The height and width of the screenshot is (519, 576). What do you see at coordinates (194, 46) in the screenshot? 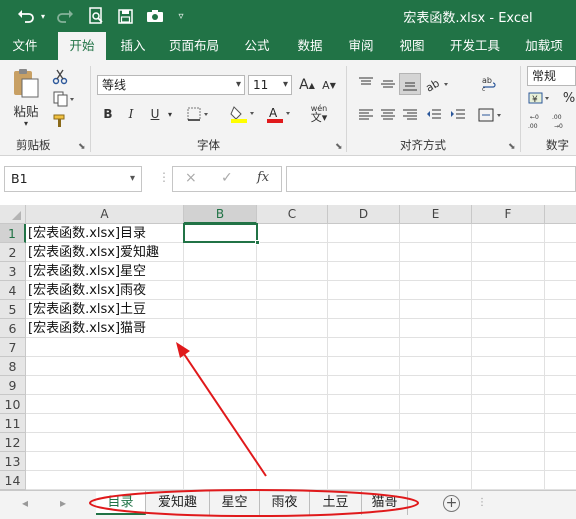
I see `tab-page-layout: 页面布局` at bounding box center [194, 46].